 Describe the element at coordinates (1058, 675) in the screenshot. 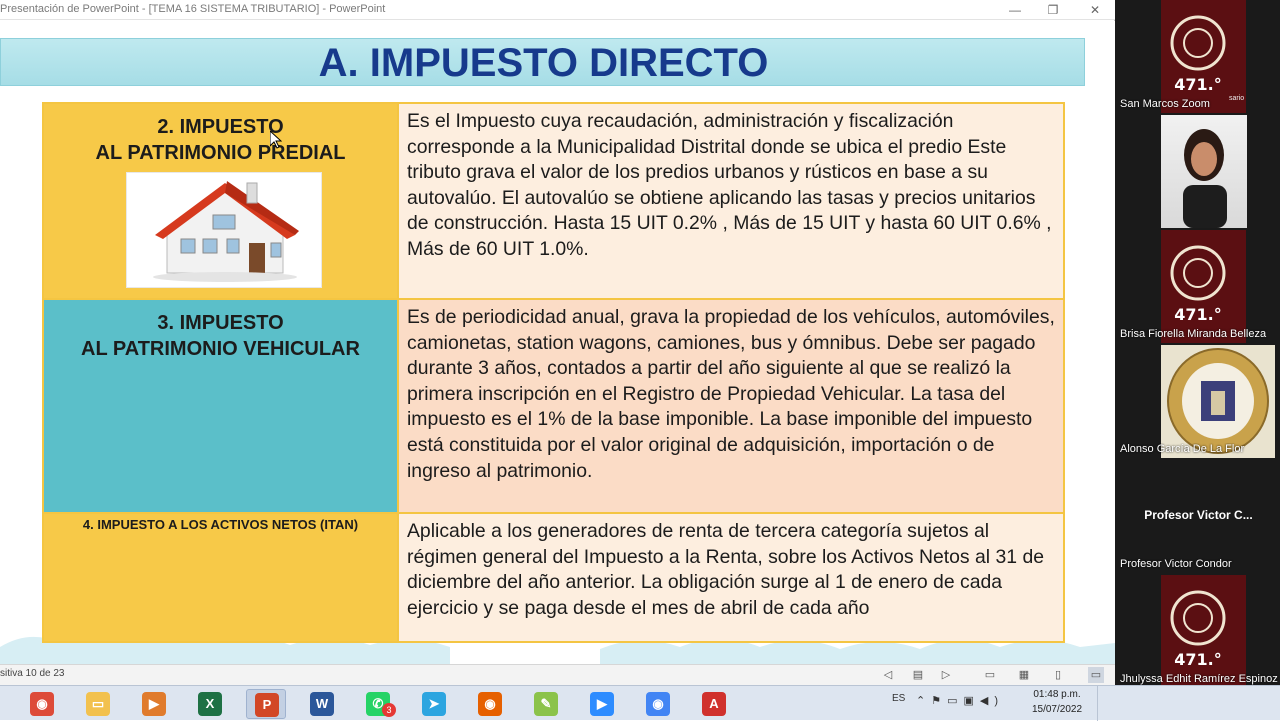

I see `reading-view-icon: ▯` at that location.